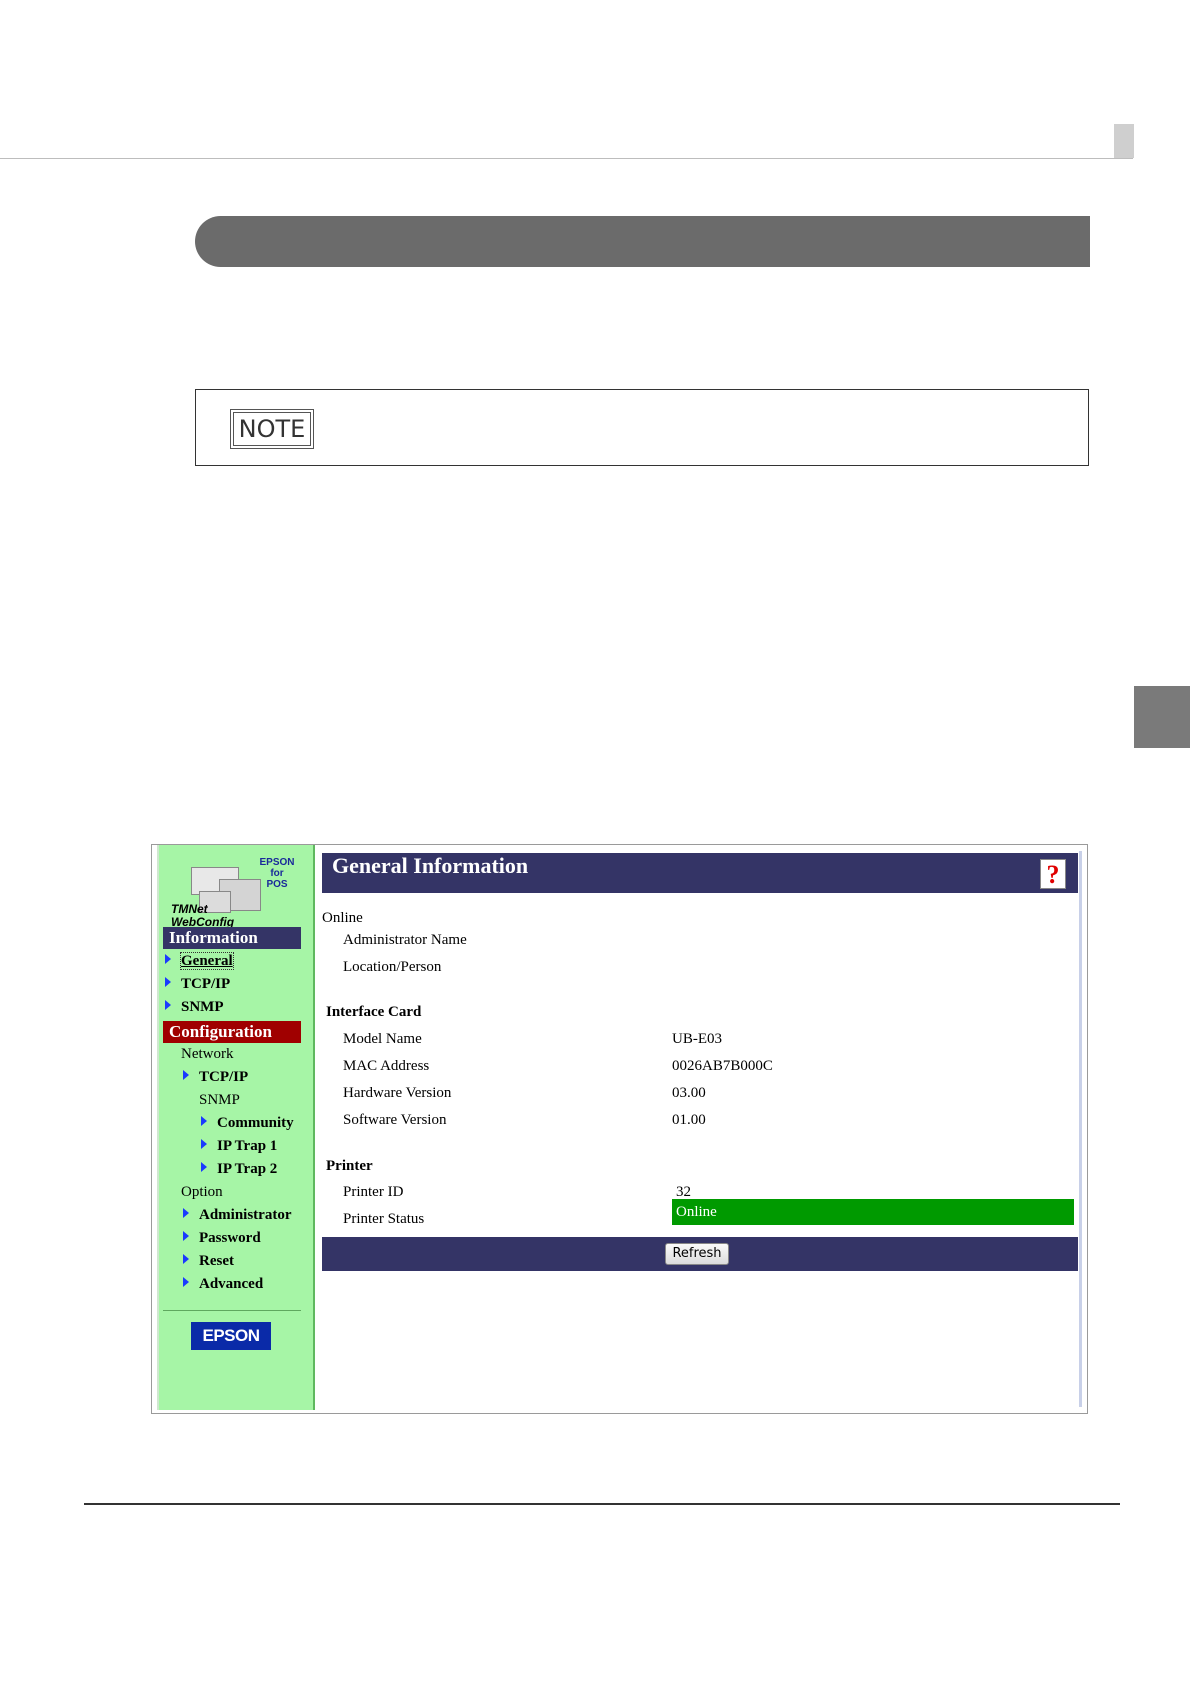 The height and width of the screenshot is (1684, 1190). What do you see at coordinates (392, 967) in the screenshot?
I see `field-label-location-person: Location/Person` at bounding box center [392, 967].